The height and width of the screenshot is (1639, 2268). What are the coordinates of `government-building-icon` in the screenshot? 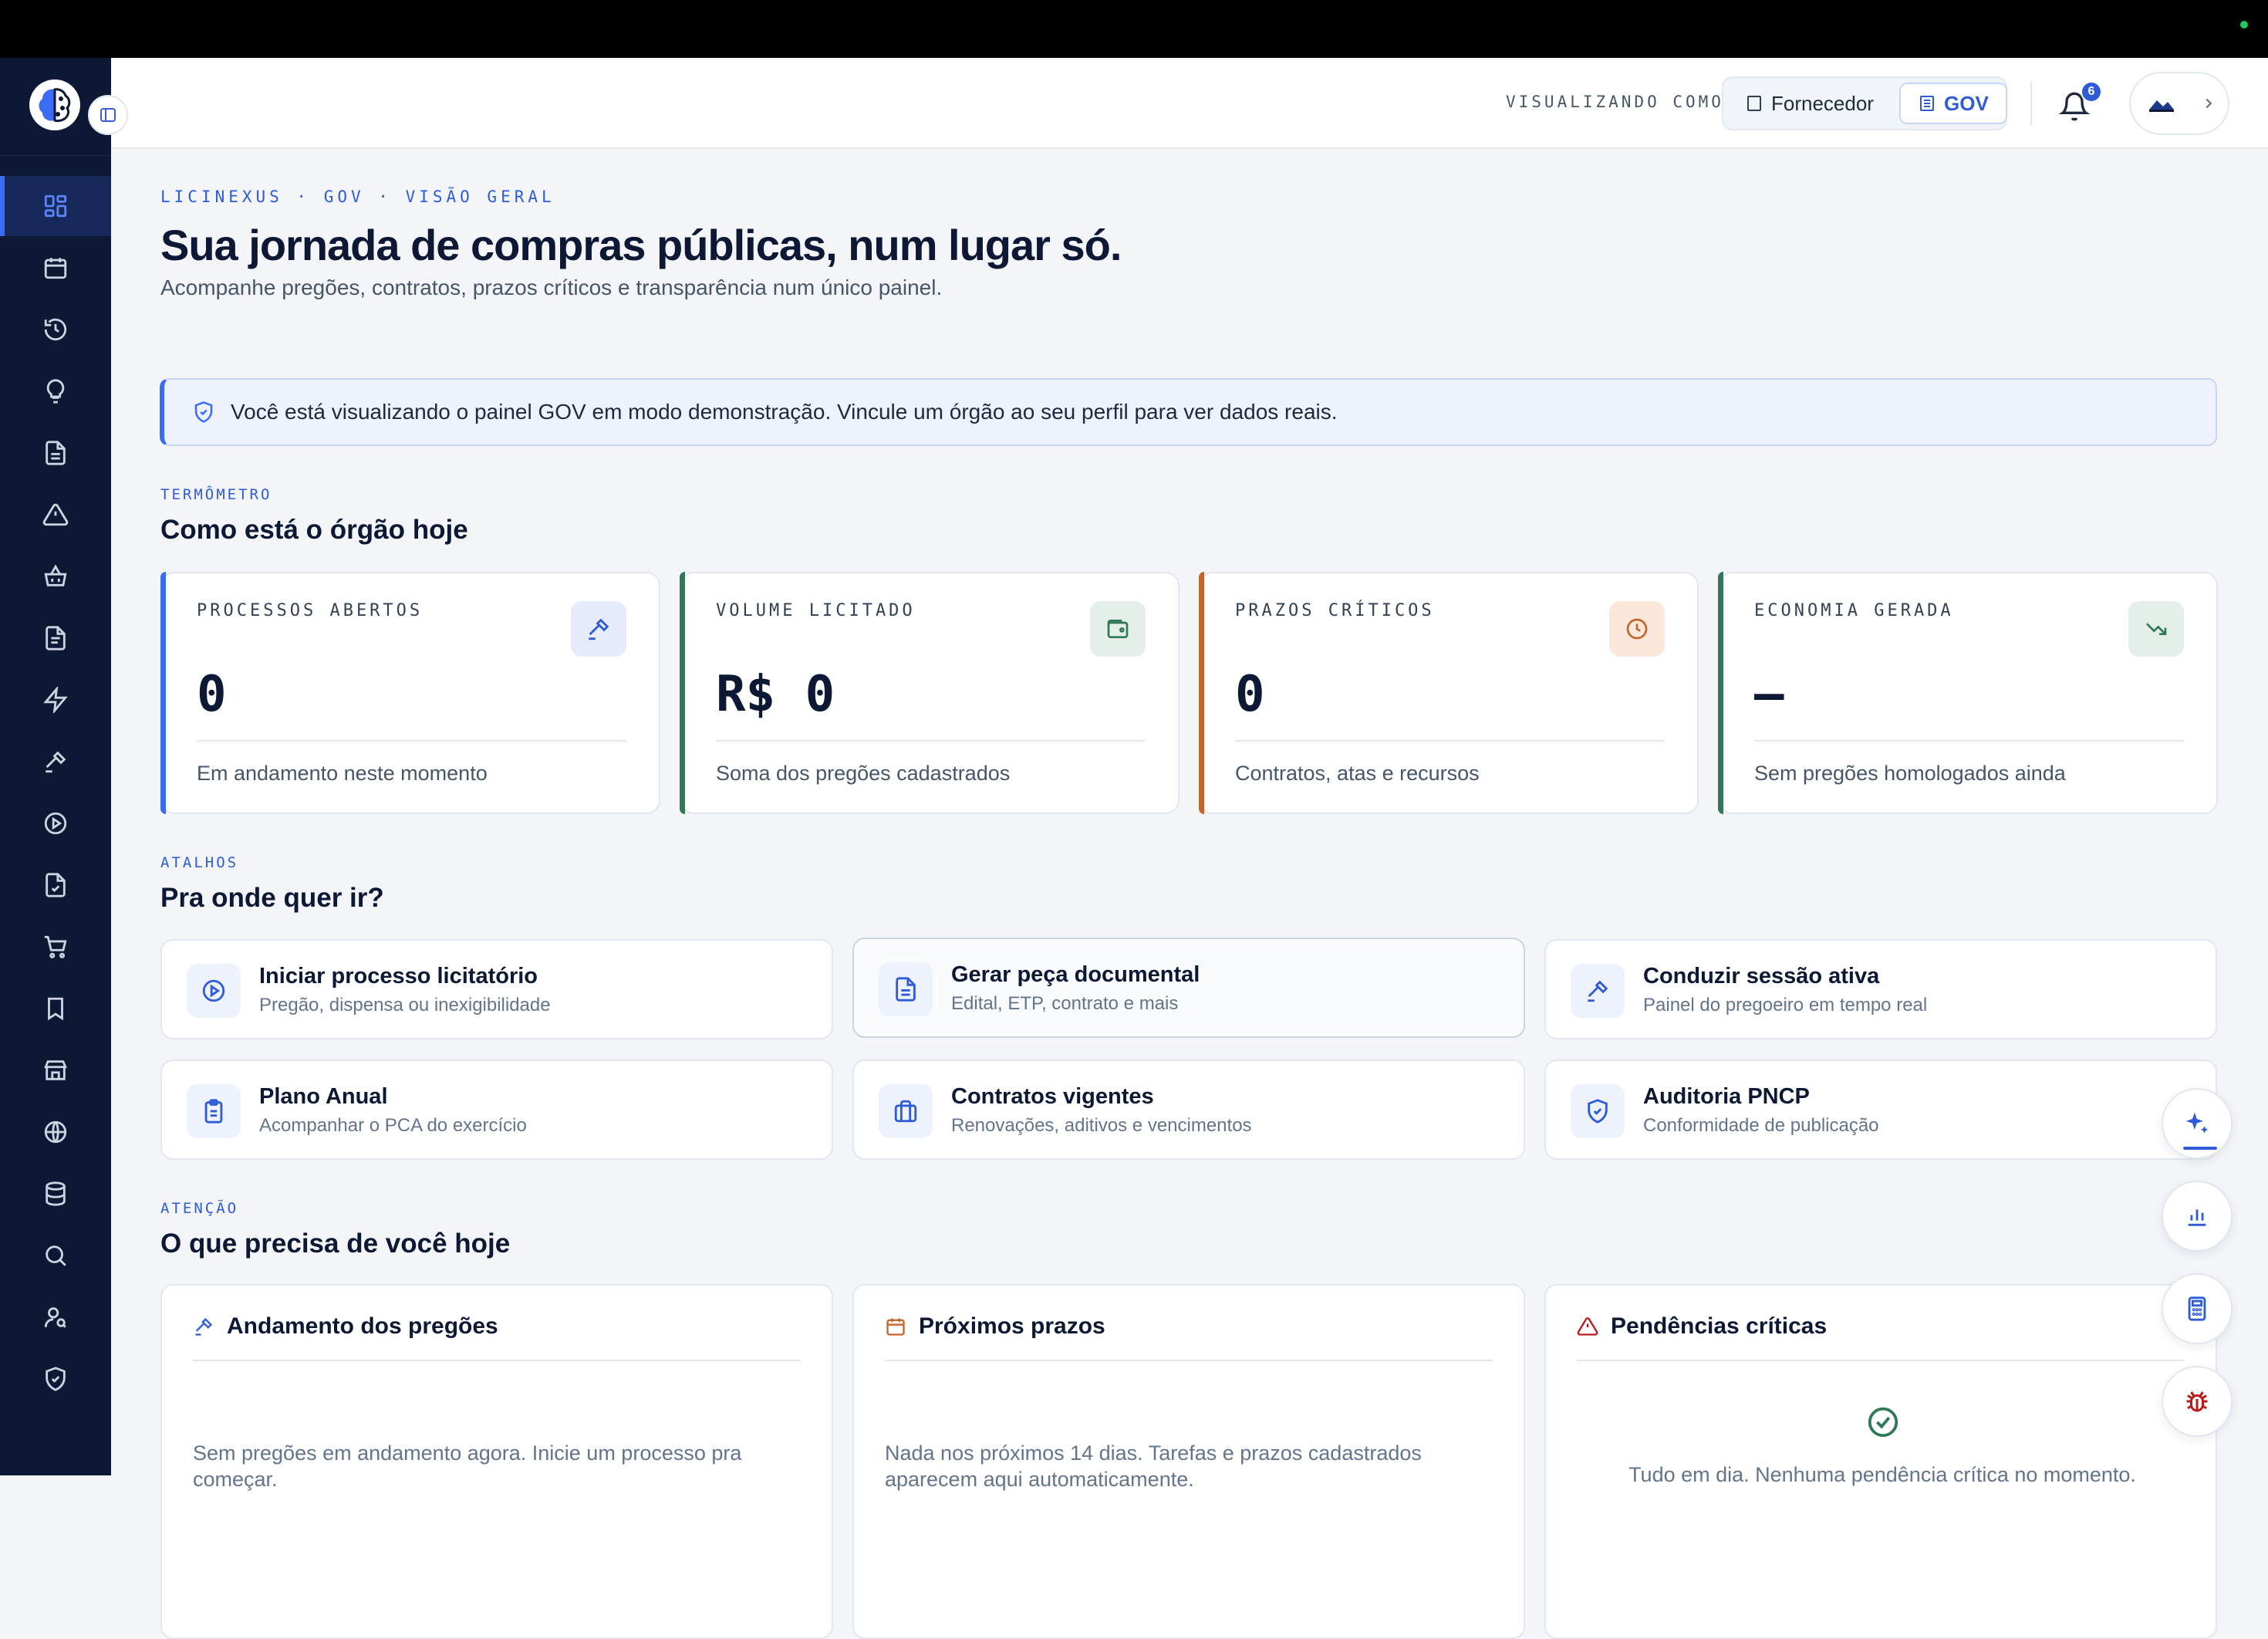 It's located at (1927, 103).